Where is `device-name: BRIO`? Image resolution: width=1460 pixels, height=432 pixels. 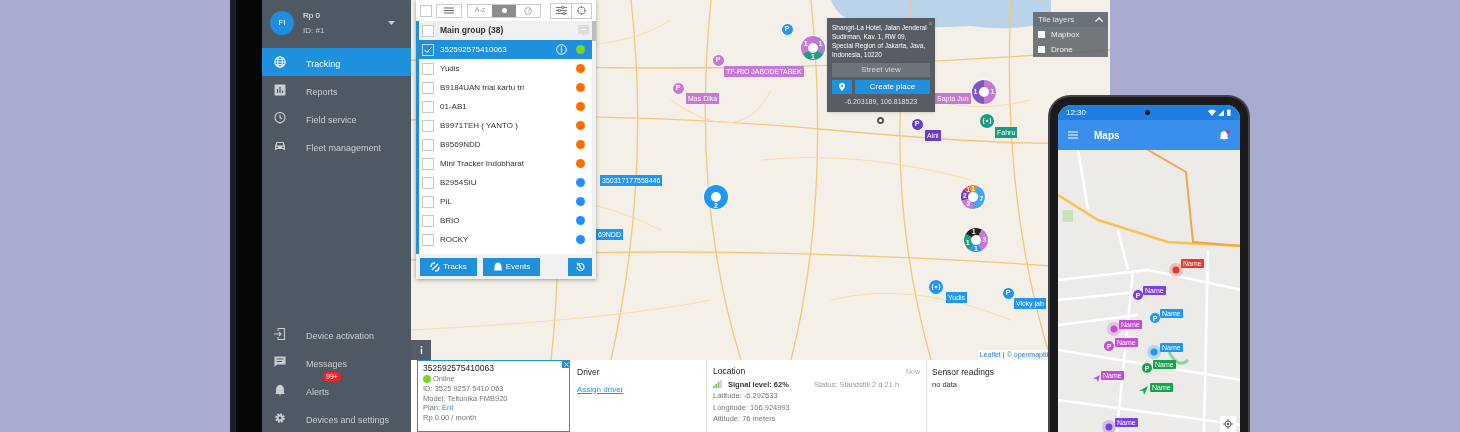
device-name: BRIO is located at coordinates (450, 220).